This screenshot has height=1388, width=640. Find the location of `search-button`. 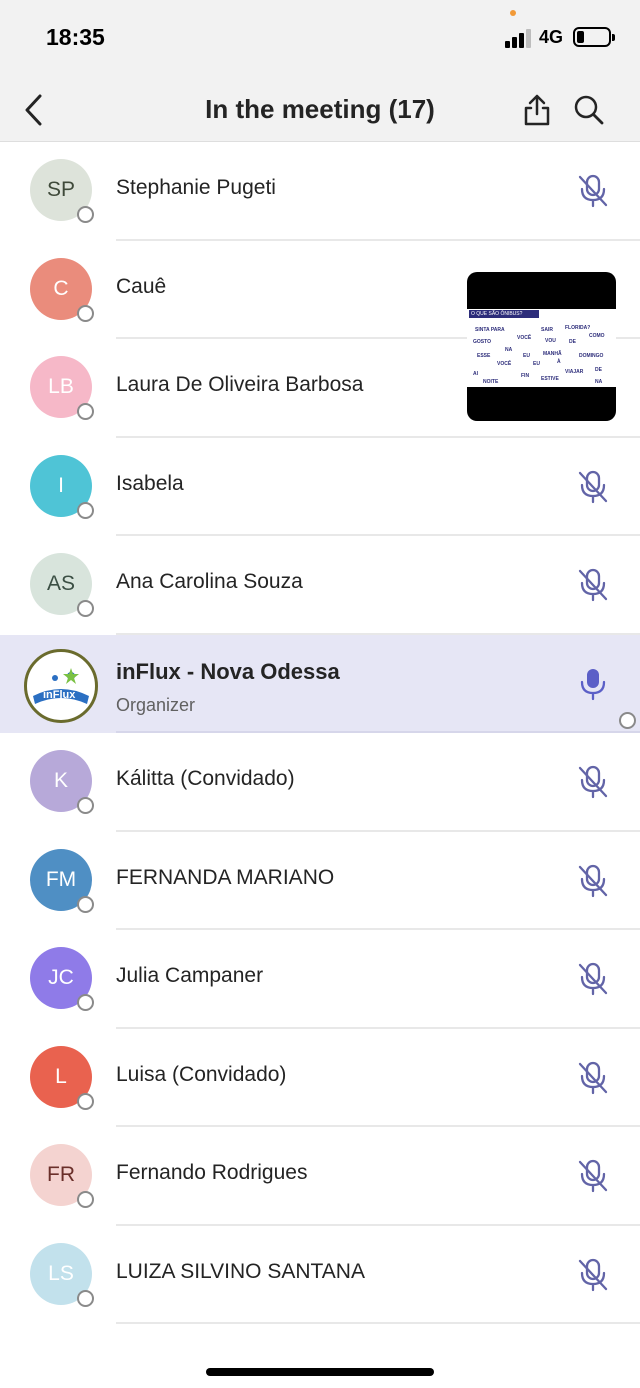

search-button is located at coordinates (589, 110).